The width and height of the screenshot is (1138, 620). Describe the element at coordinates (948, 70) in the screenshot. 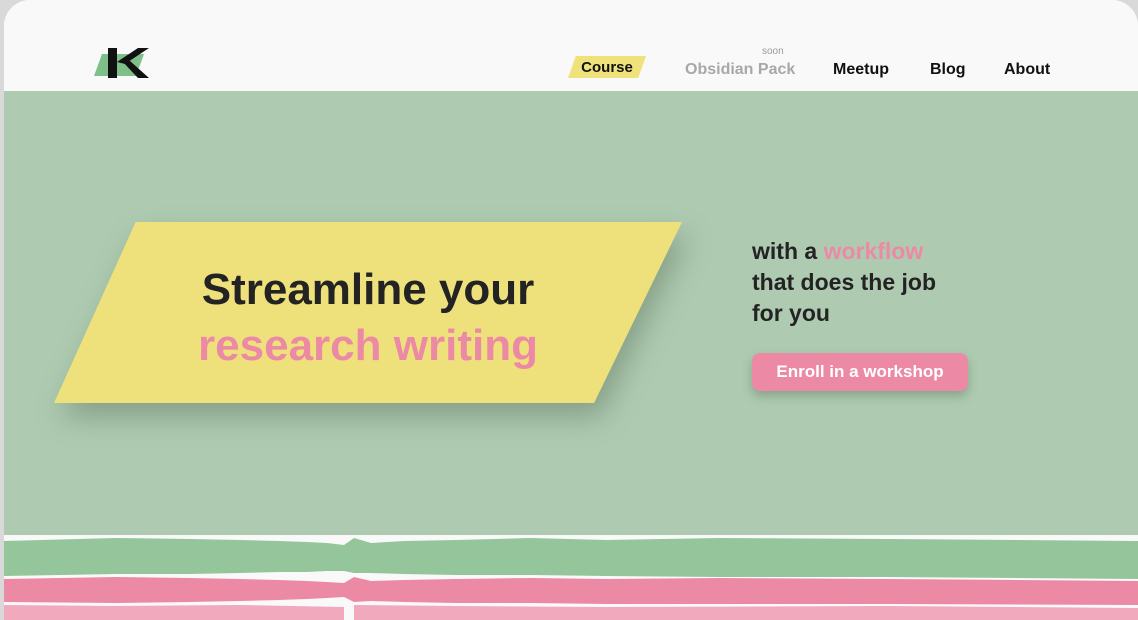

I see `nav-blog-link: Blog` at that location.